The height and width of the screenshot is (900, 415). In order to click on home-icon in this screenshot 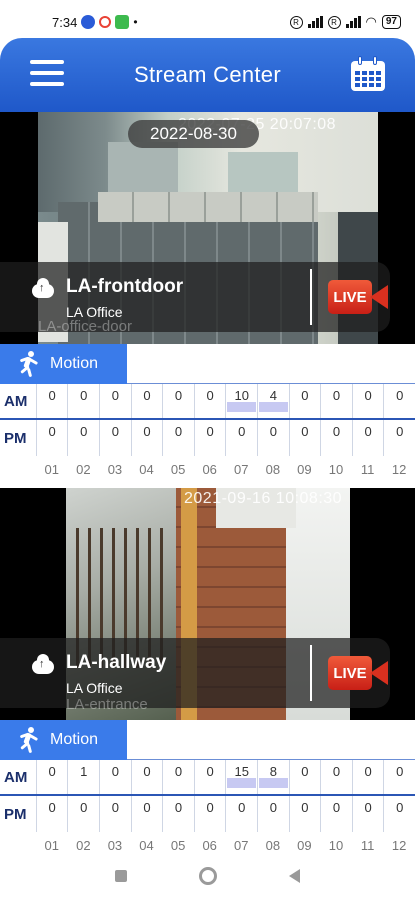, I will do `click(208, 876)`.